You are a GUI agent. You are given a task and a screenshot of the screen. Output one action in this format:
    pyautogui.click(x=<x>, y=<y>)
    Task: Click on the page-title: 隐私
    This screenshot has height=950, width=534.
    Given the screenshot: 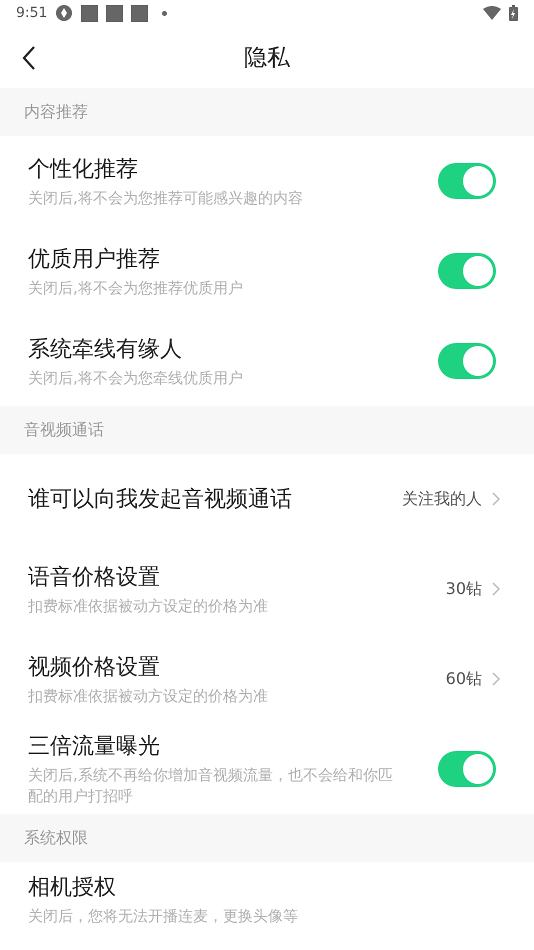 What is the action you would take?
    pyautogui.click(x=267, y=58)
    